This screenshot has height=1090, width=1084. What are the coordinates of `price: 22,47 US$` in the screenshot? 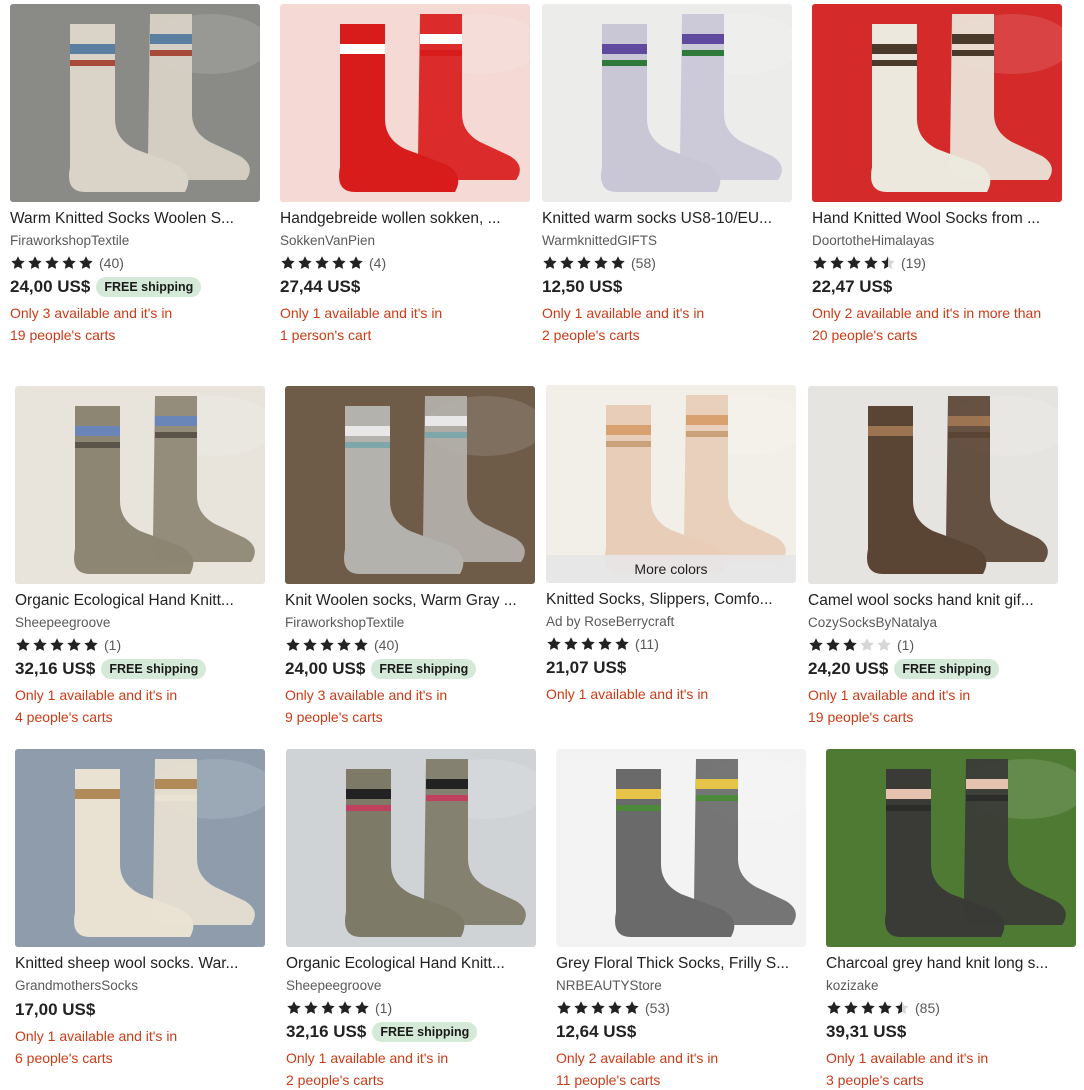 It's located at (852, 286).